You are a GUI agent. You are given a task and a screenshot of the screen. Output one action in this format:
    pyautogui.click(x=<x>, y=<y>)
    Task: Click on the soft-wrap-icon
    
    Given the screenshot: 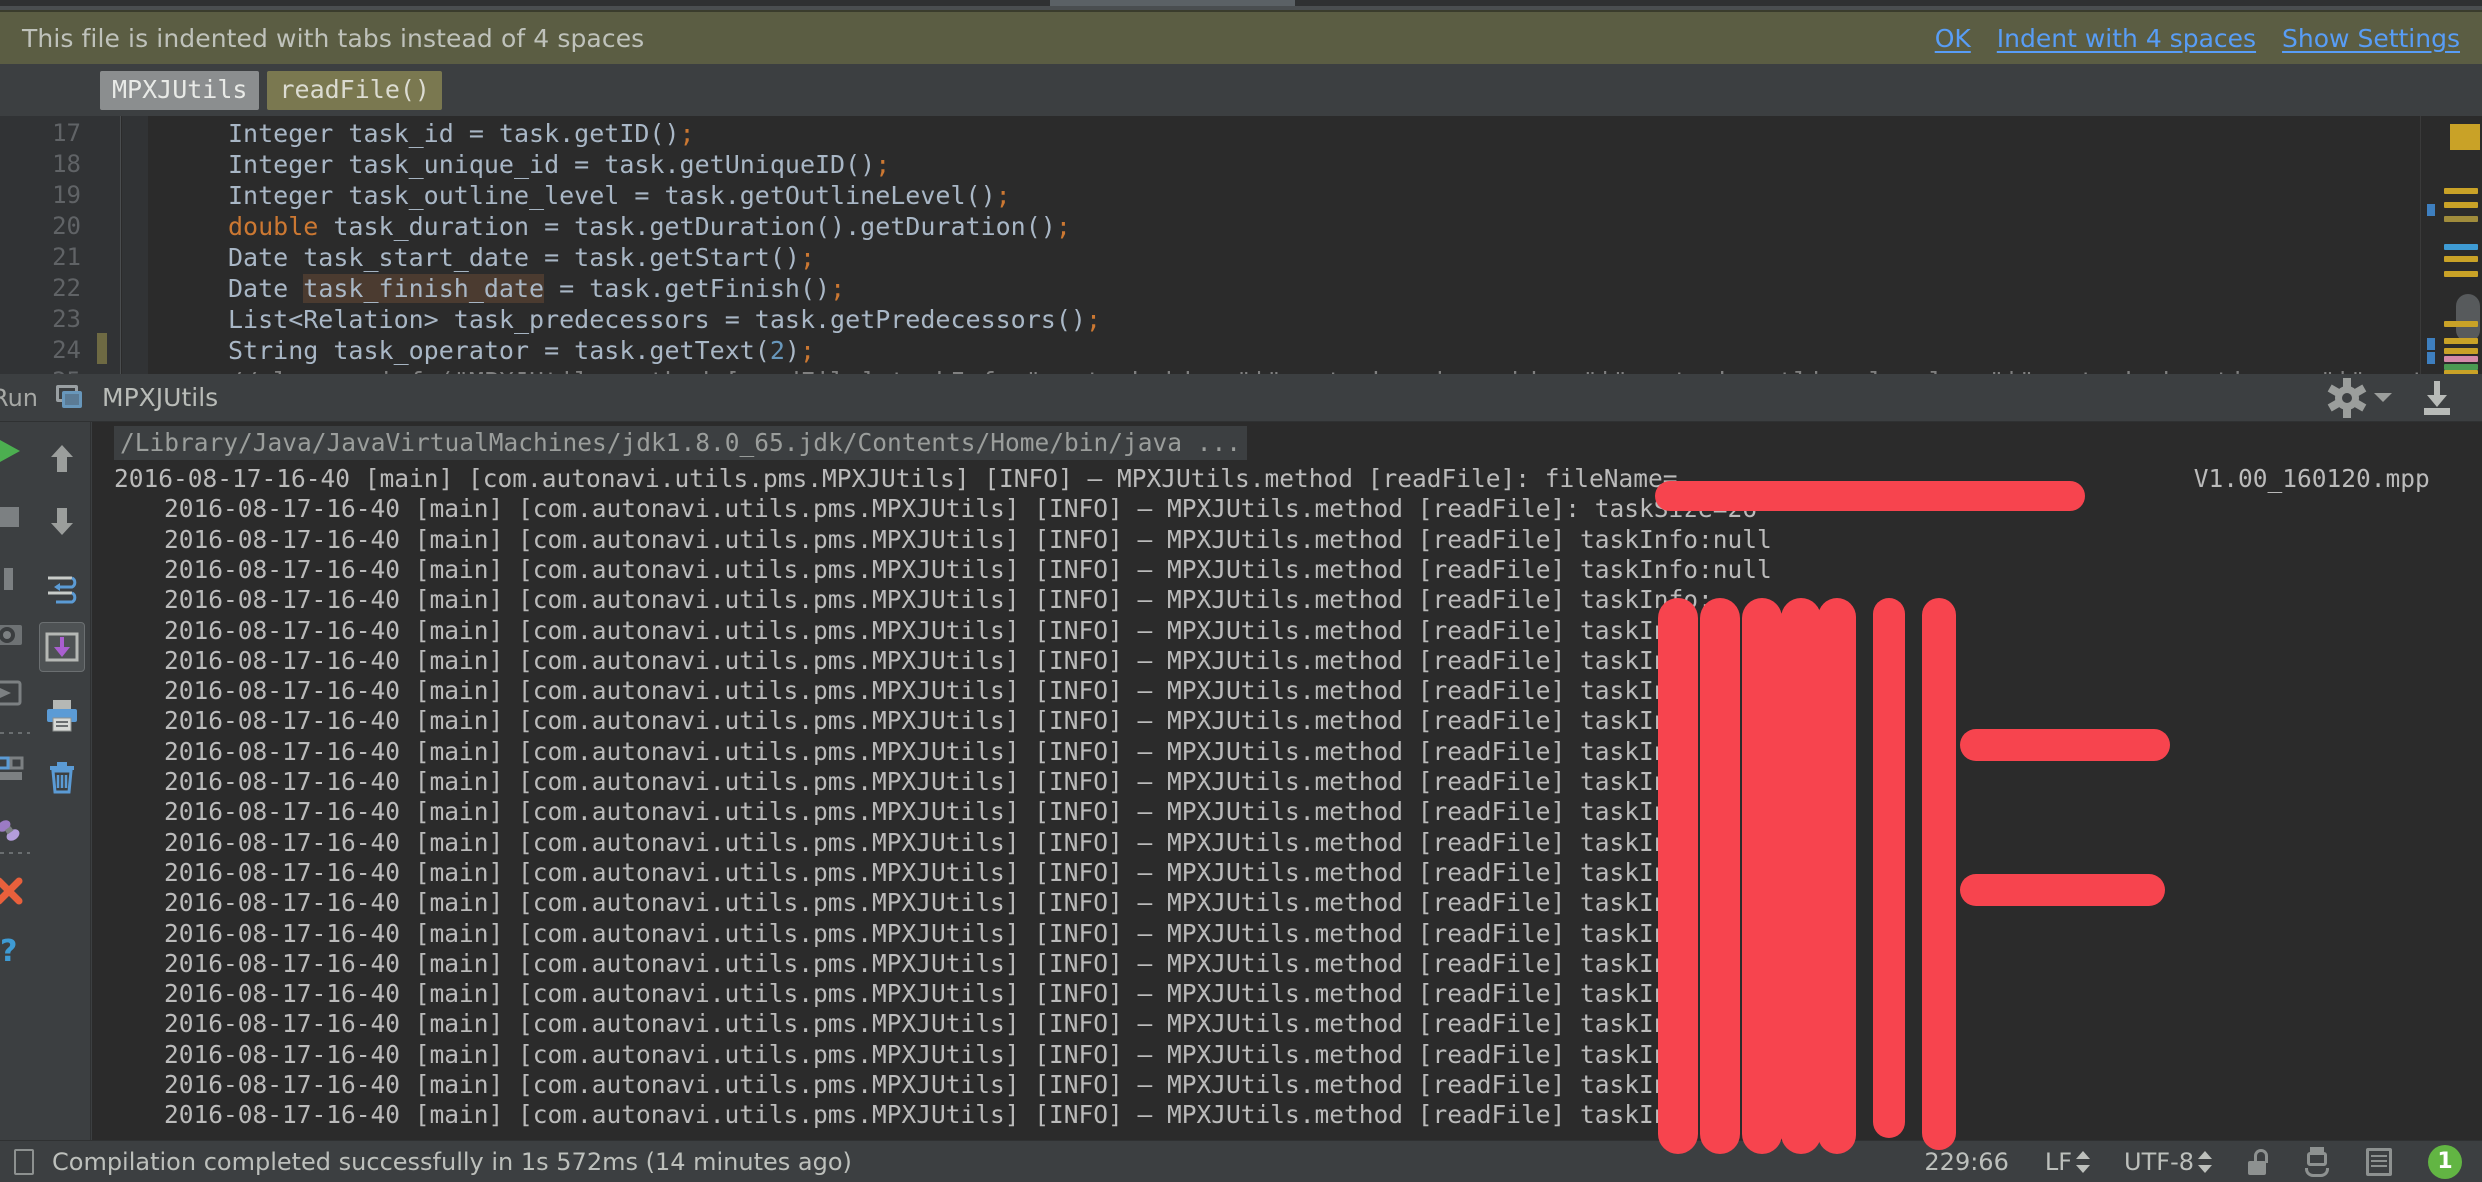 What is the action you would take?
    pyautogui.click(x=62, y=587)
    